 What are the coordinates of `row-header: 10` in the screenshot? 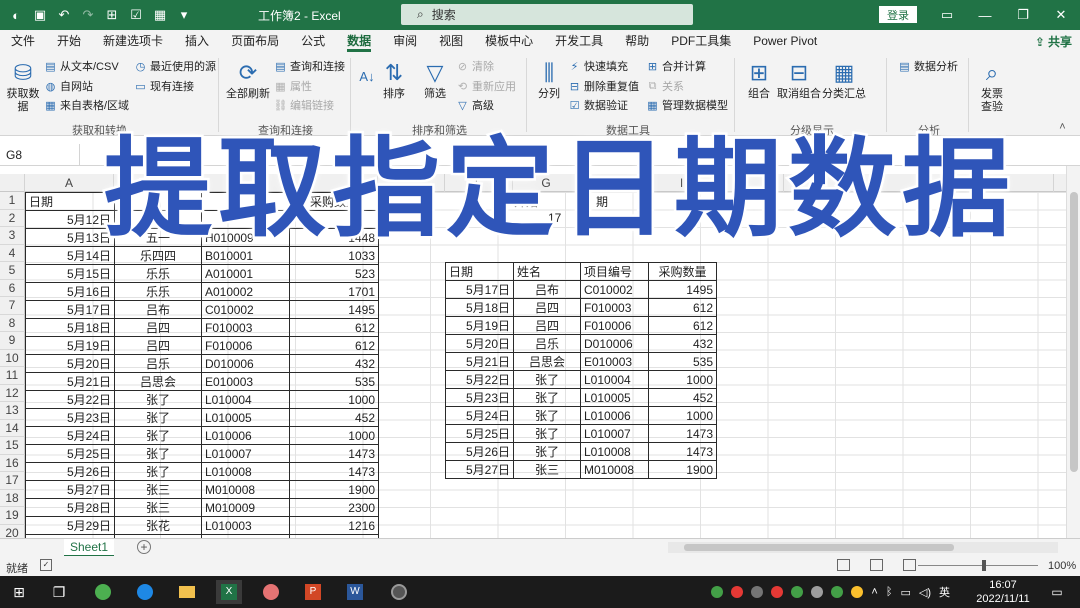 It's located at (12, 358).